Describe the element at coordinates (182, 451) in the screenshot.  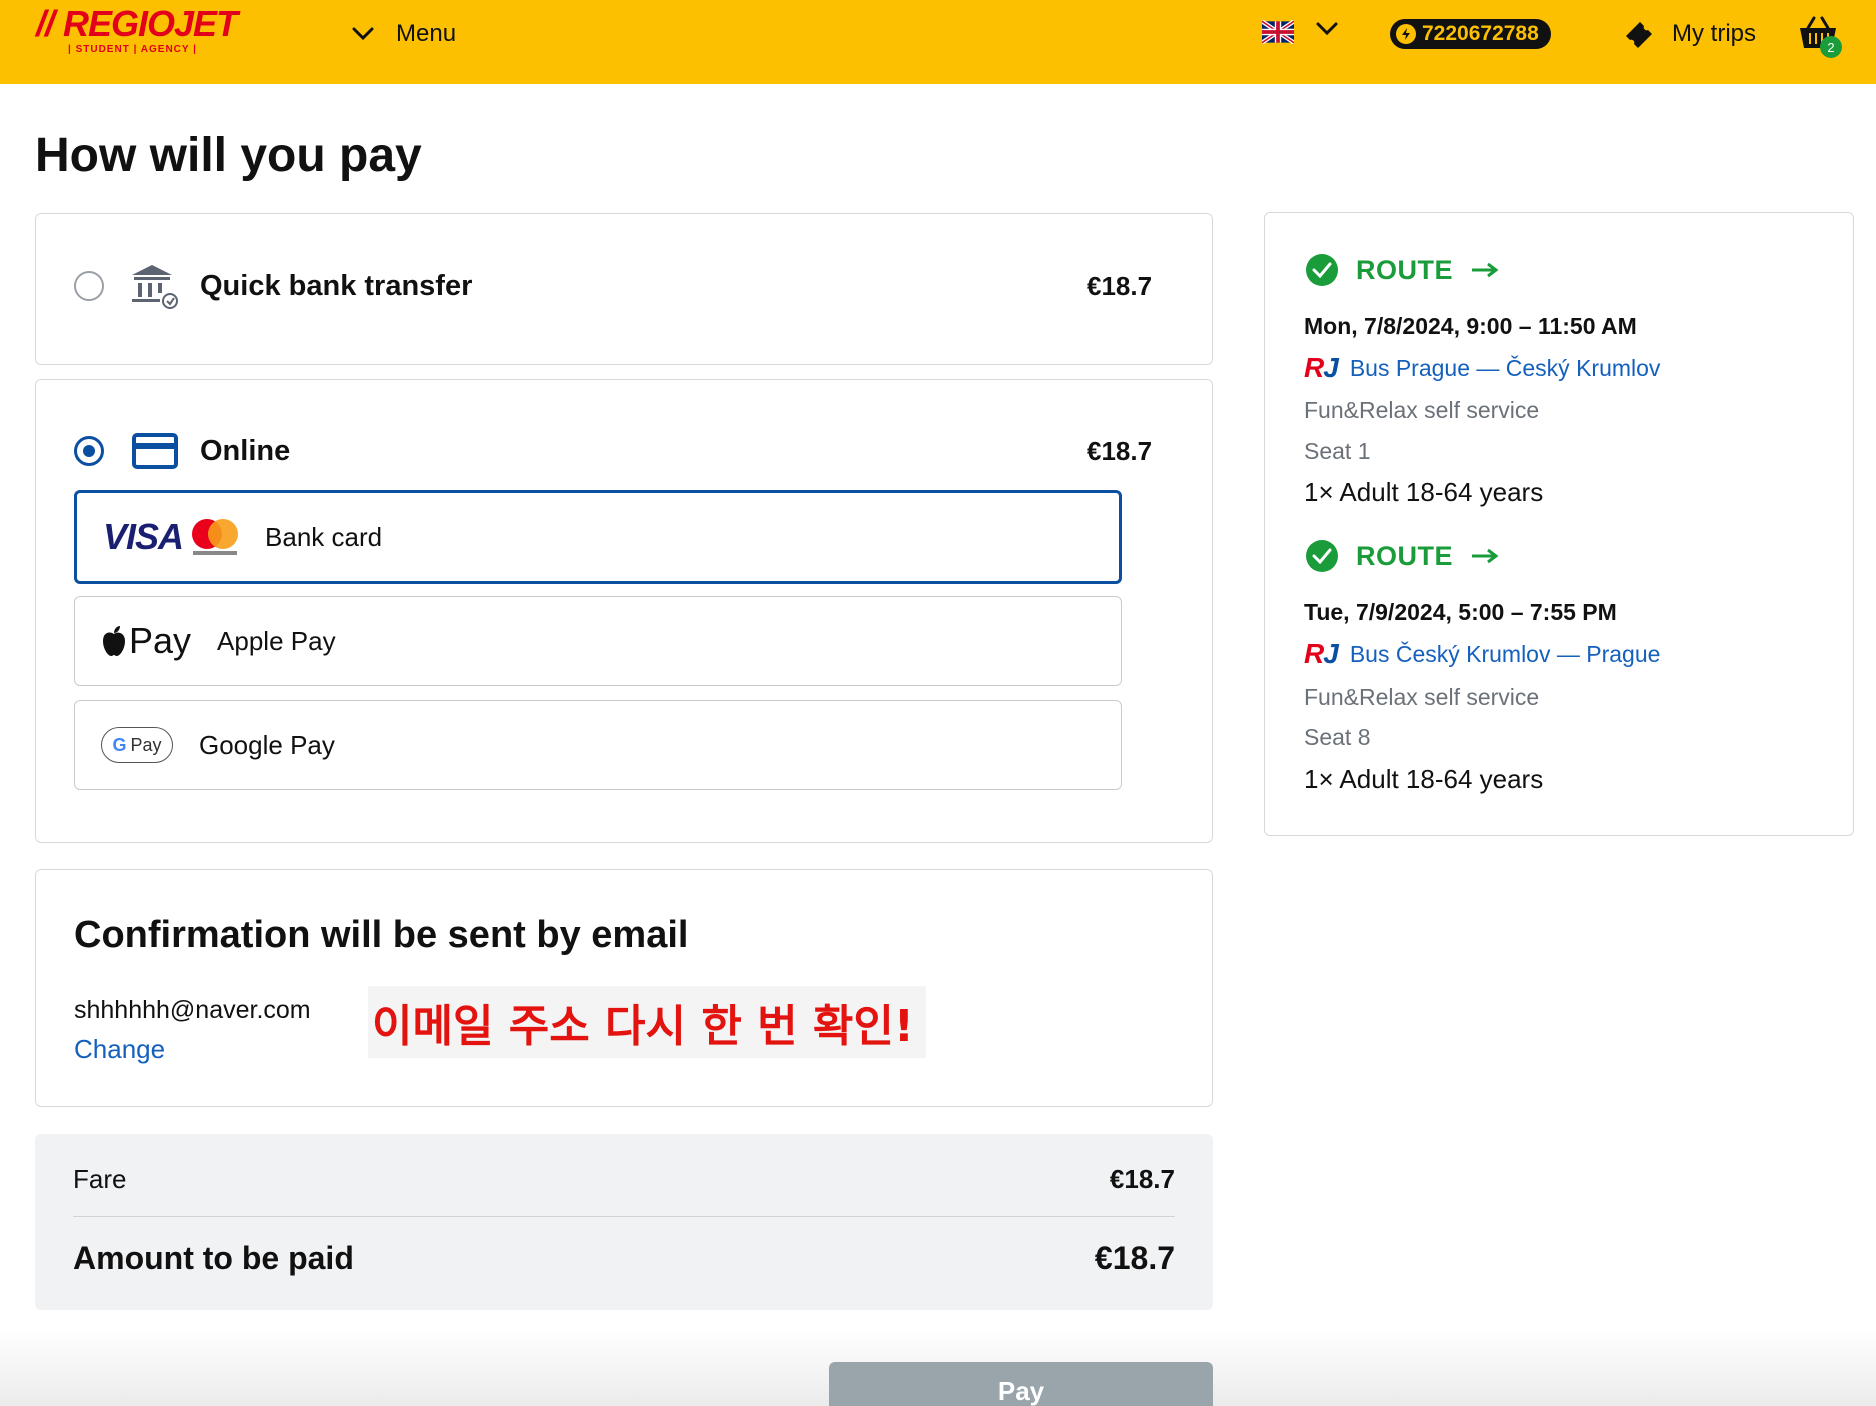
I see `online-option: Online` at that location.